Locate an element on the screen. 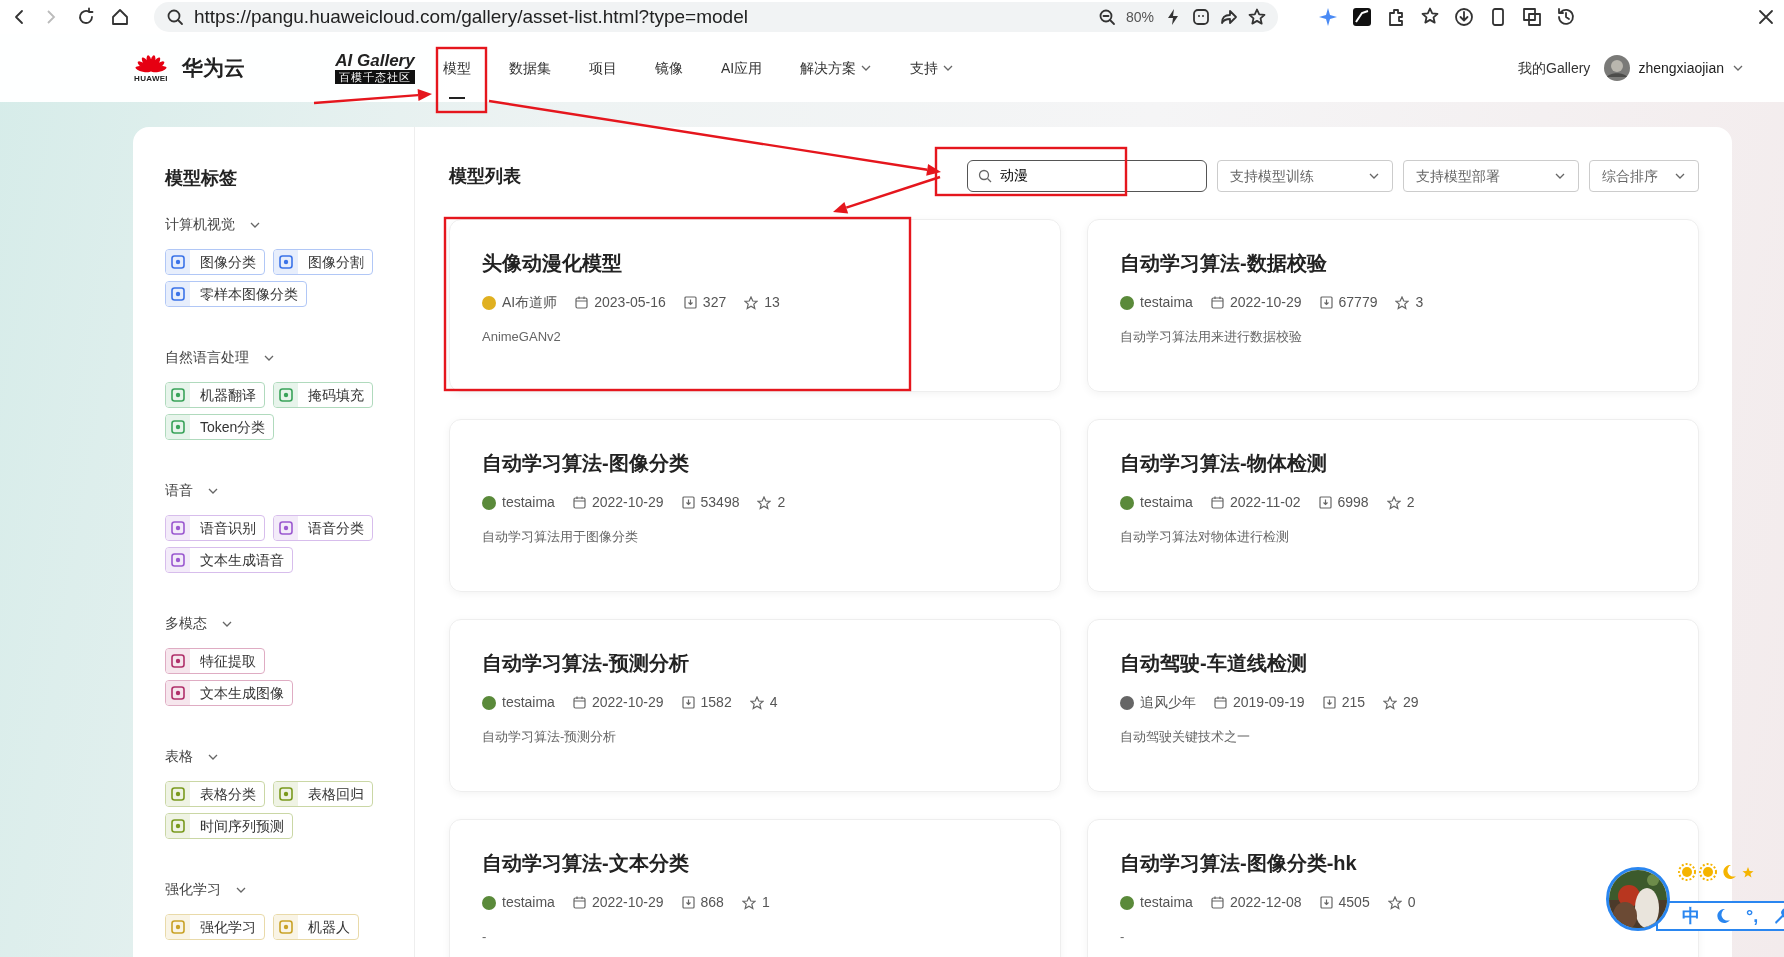  model-card: 自动学习算法-物体检测 testaima 2022-11-02 6998 2 自动学习算法对物体进行检测 is located at coordinates (1393, 505).